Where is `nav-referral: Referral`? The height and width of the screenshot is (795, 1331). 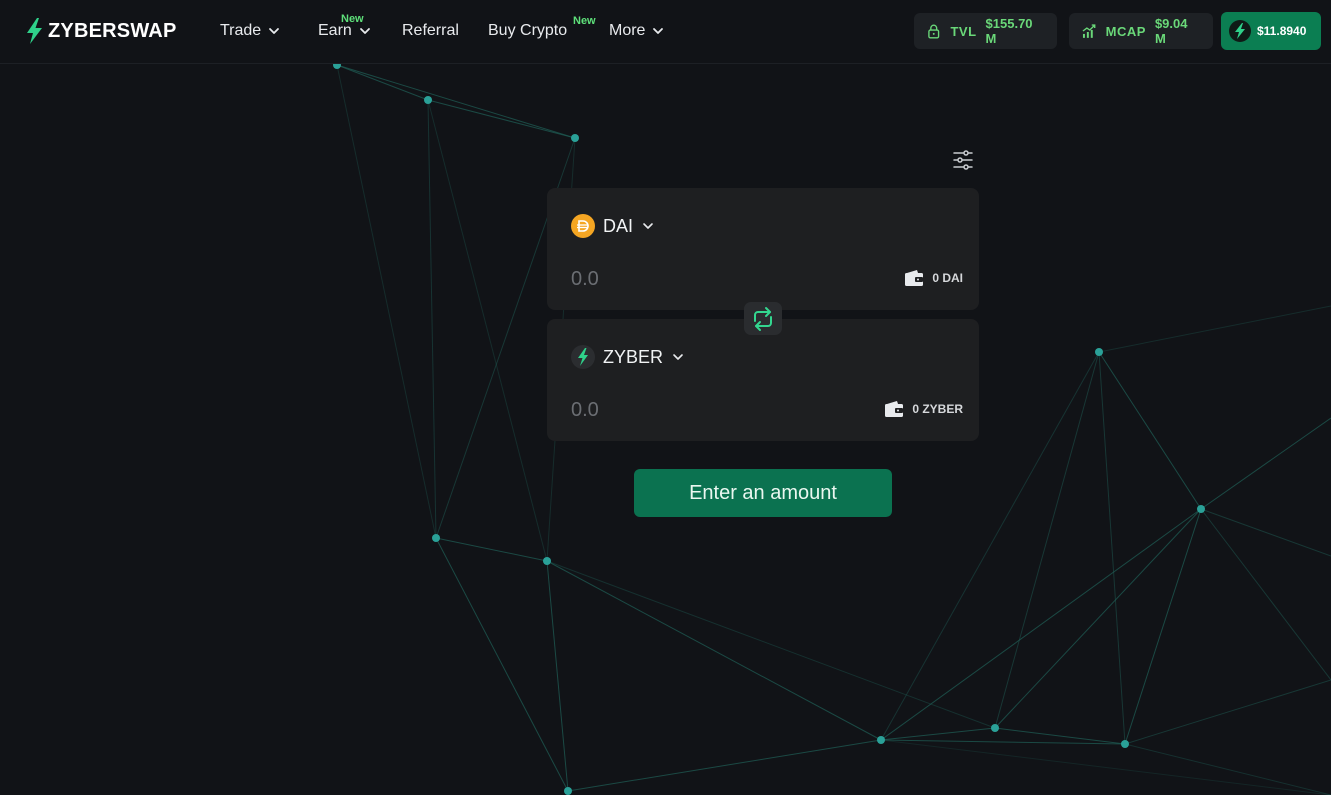
nav-referral: Referral is located at coordinates (430, 31).